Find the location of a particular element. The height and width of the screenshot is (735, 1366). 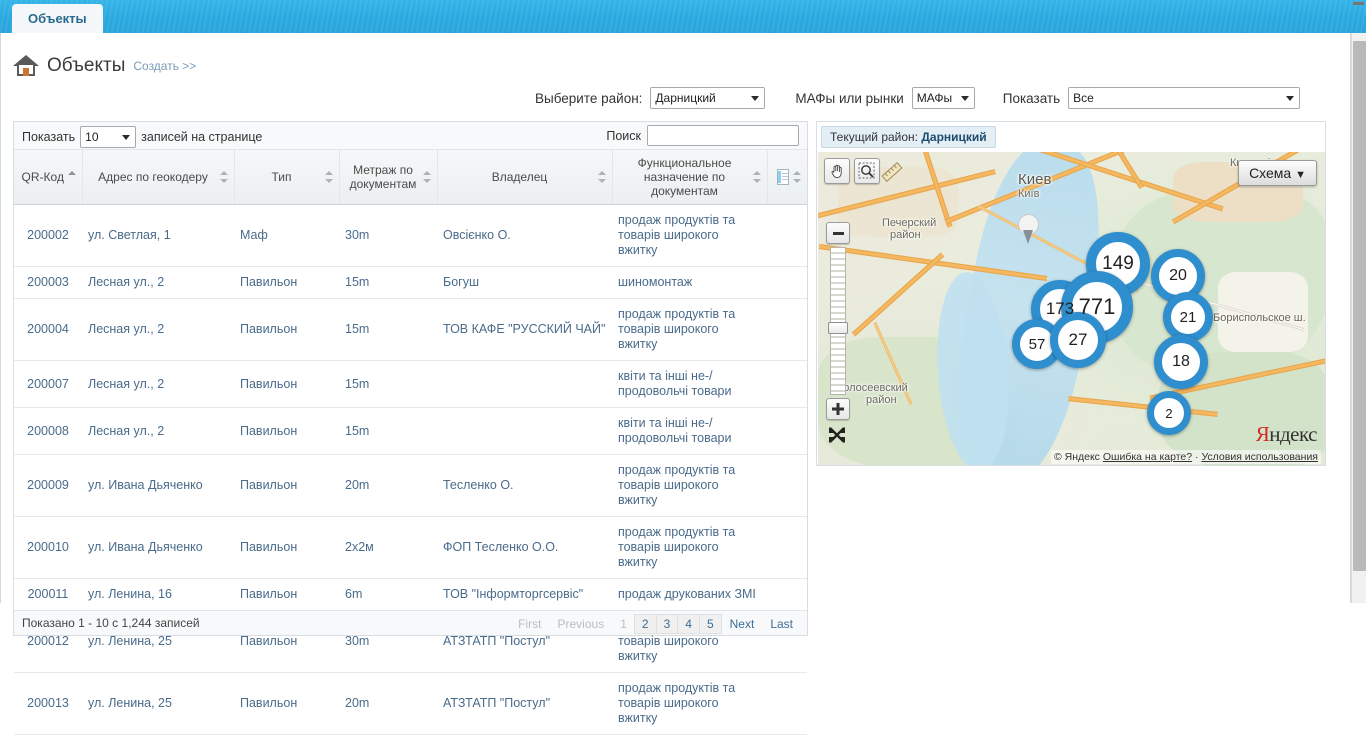

show-select-wrap: Все is located at coordinates (1184, 98).